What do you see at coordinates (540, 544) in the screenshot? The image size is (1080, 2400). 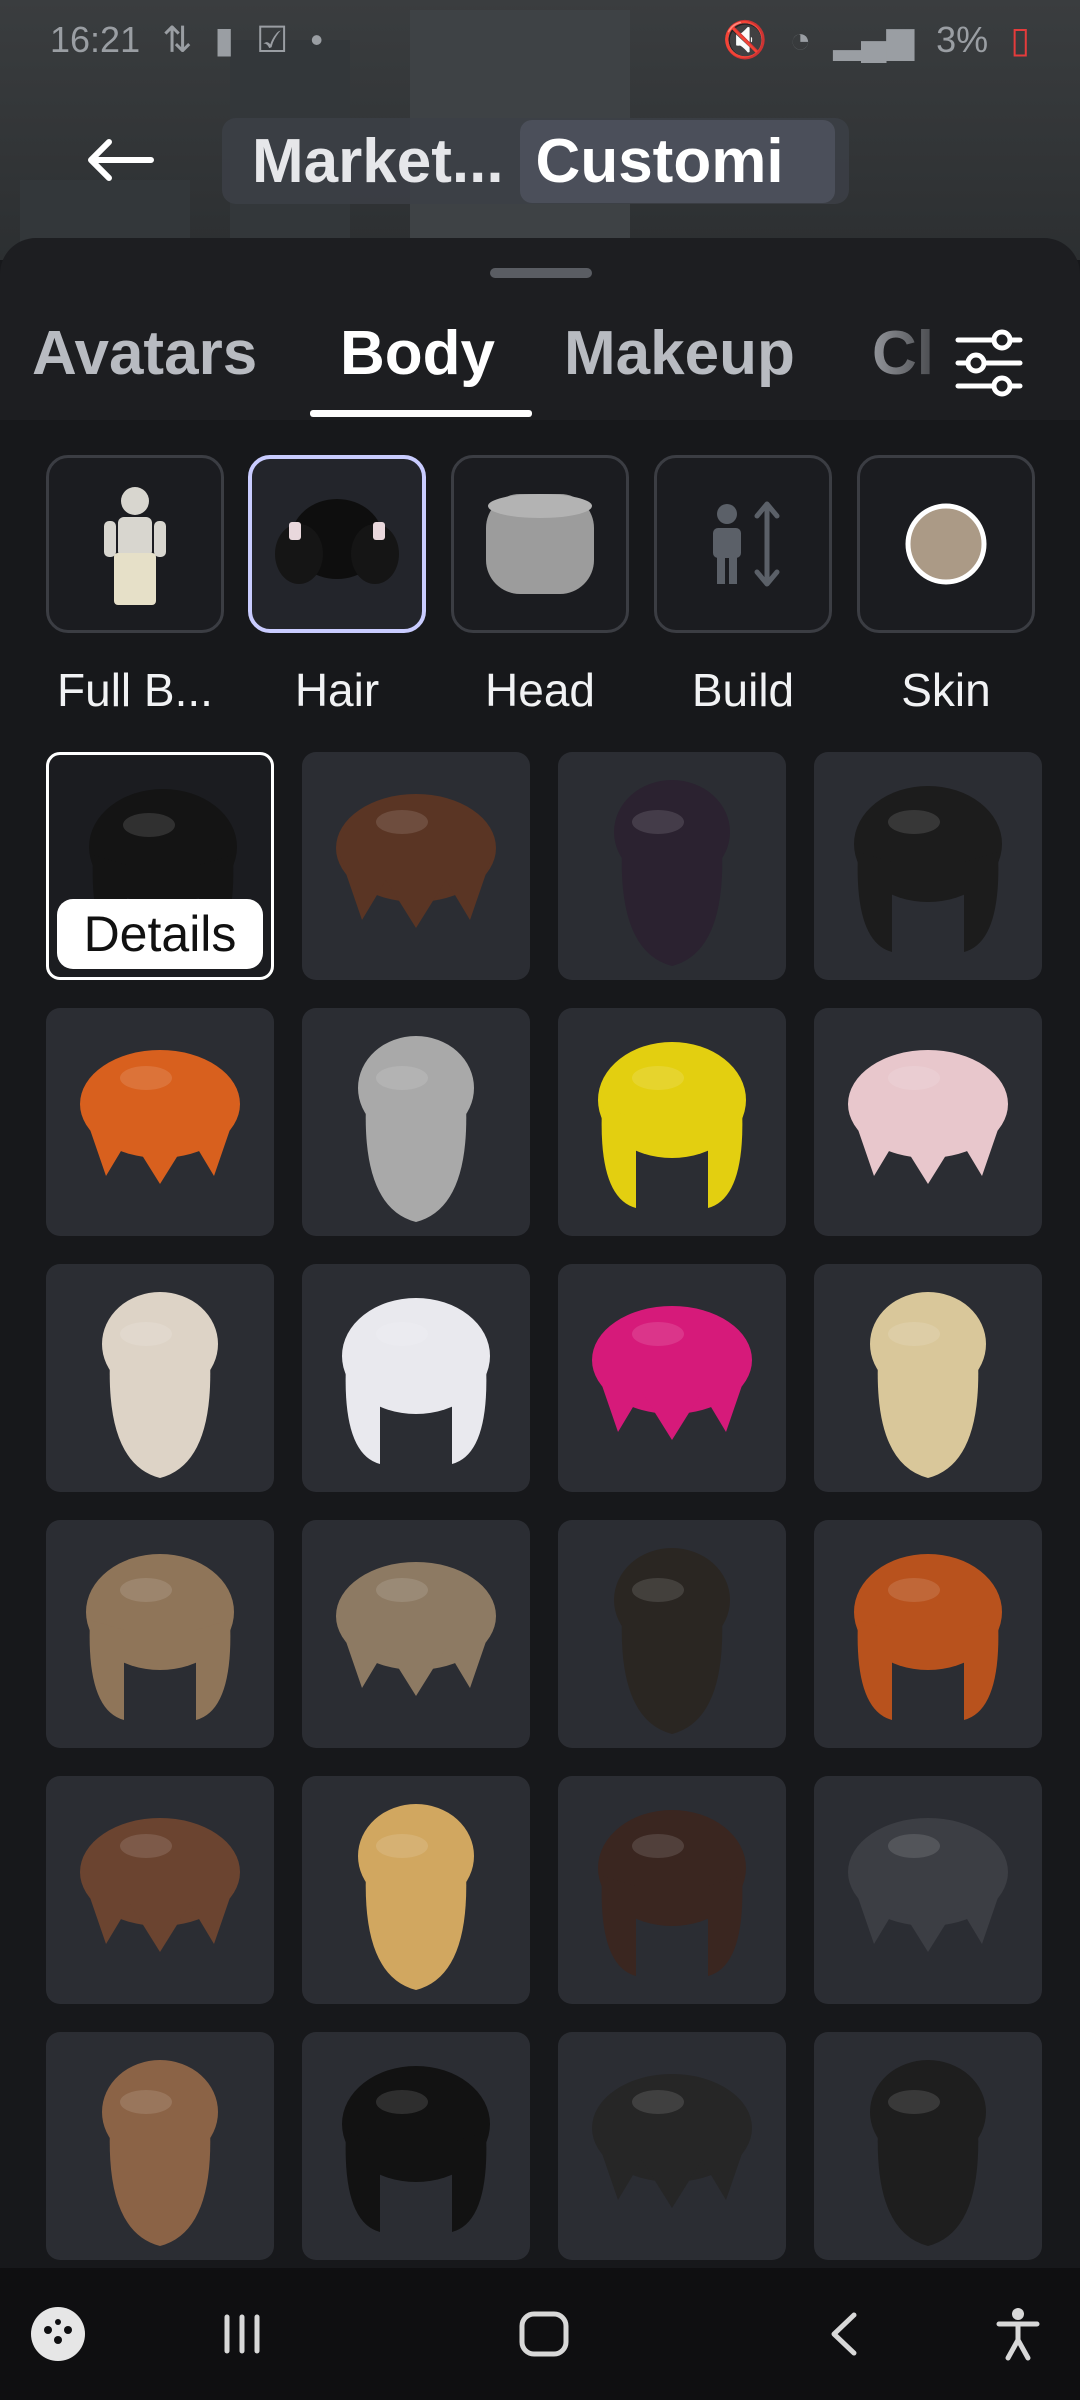 I see `head-icon` at bounding box center [540, 544].